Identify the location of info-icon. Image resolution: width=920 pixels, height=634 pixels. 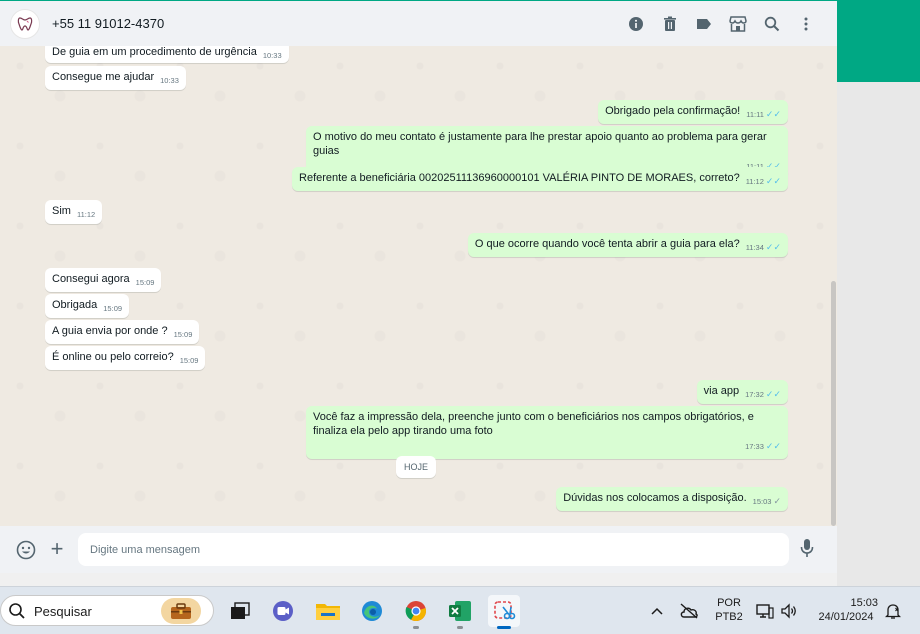
(636, 24).